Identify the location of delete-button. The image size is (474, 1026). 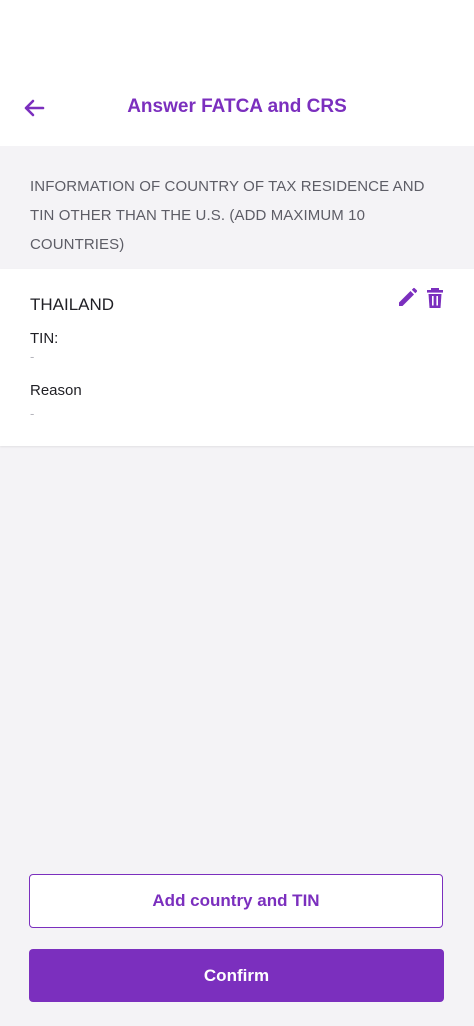
(435, 298).